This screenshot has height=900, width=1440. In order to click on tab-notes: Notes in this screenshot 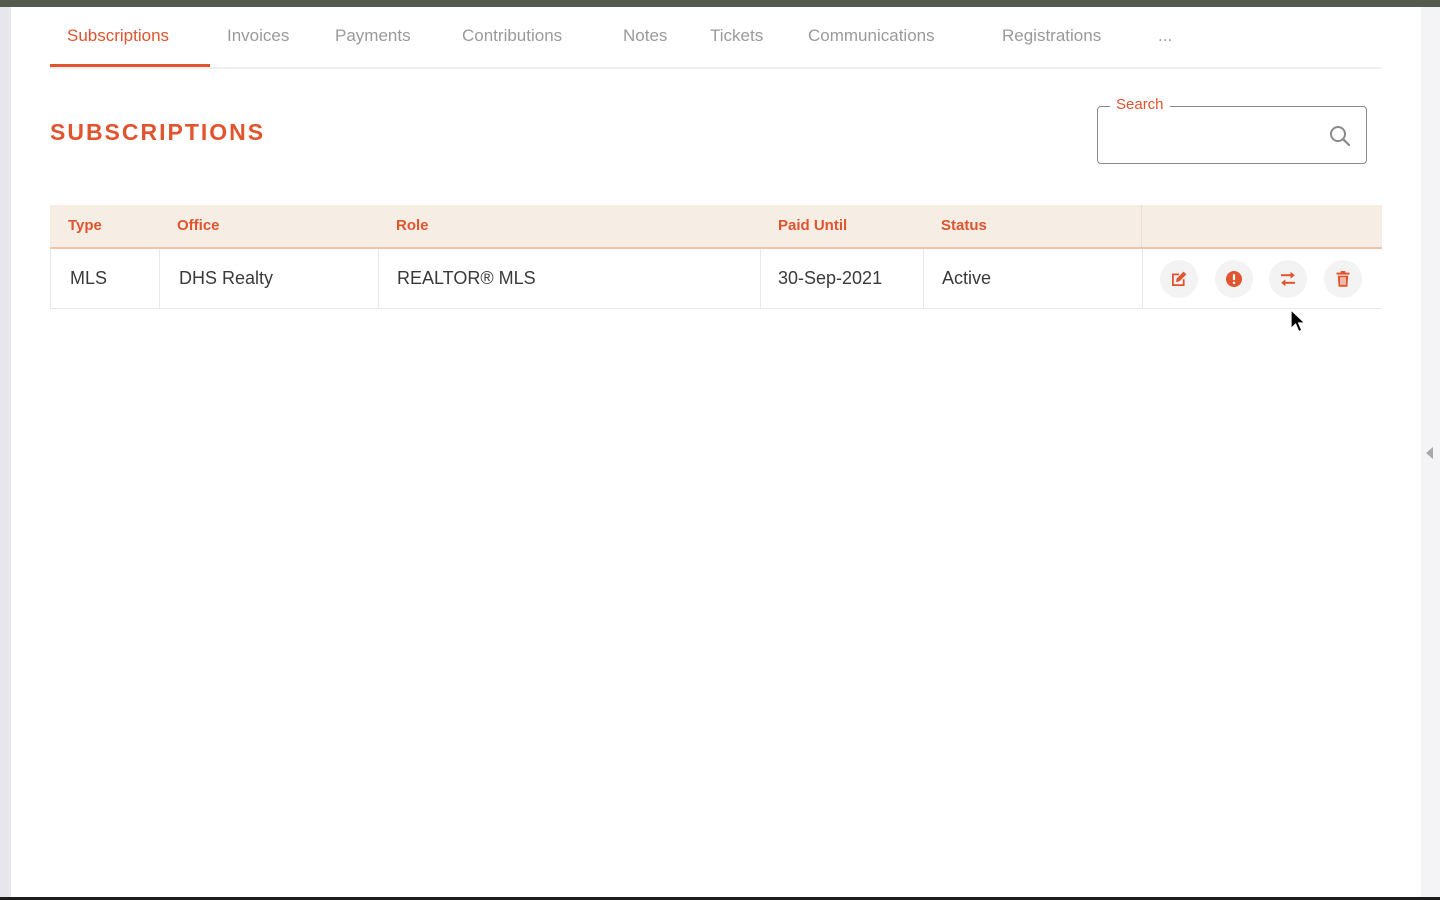, I will do `click(645, 36)`.